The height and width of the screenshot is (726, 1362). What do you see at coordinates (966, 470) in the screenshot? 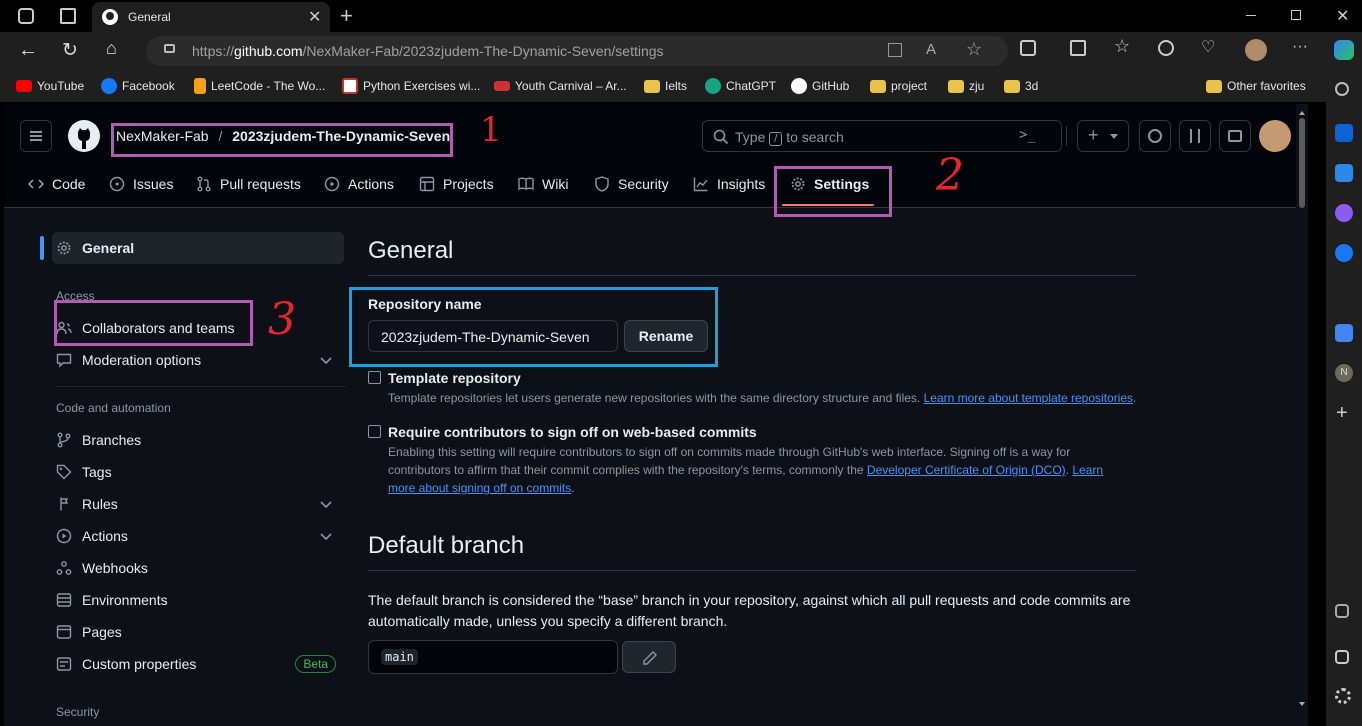
I see `dco-link: Developer Certificate of Origin (DCO)` at bounding box center [966, 470].